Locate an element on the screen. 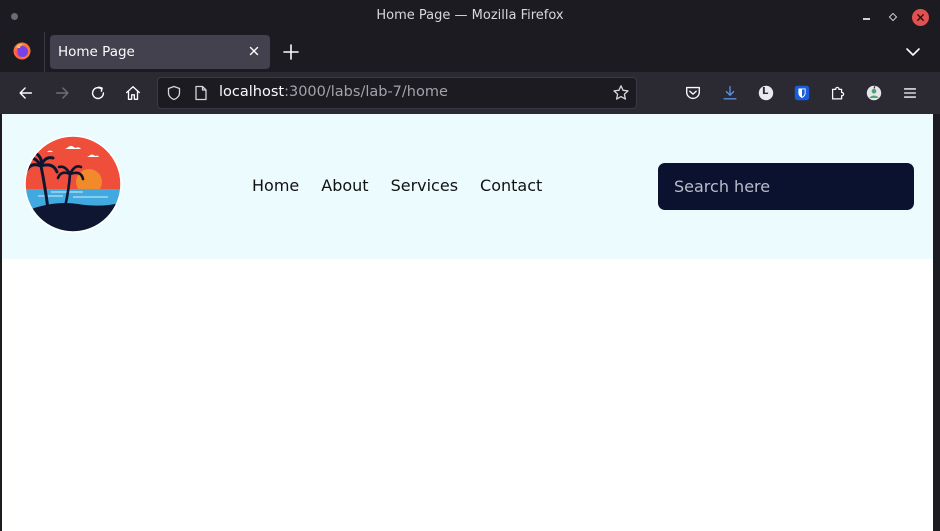 The image size is (940, 531). nav-link-home: Home is located at coordinates (275, 185).